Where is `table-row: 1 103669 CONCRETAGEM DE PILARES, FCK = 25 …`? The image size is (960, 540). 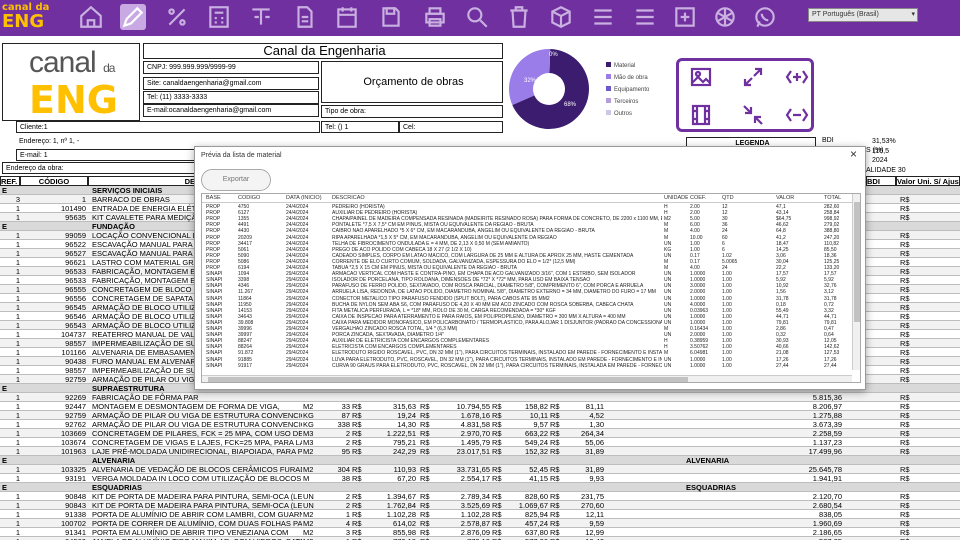
table-row: 1 103669 CONCRETAGEM DE PILARES, FCK = 25 … is located at coordinates (480, 433).